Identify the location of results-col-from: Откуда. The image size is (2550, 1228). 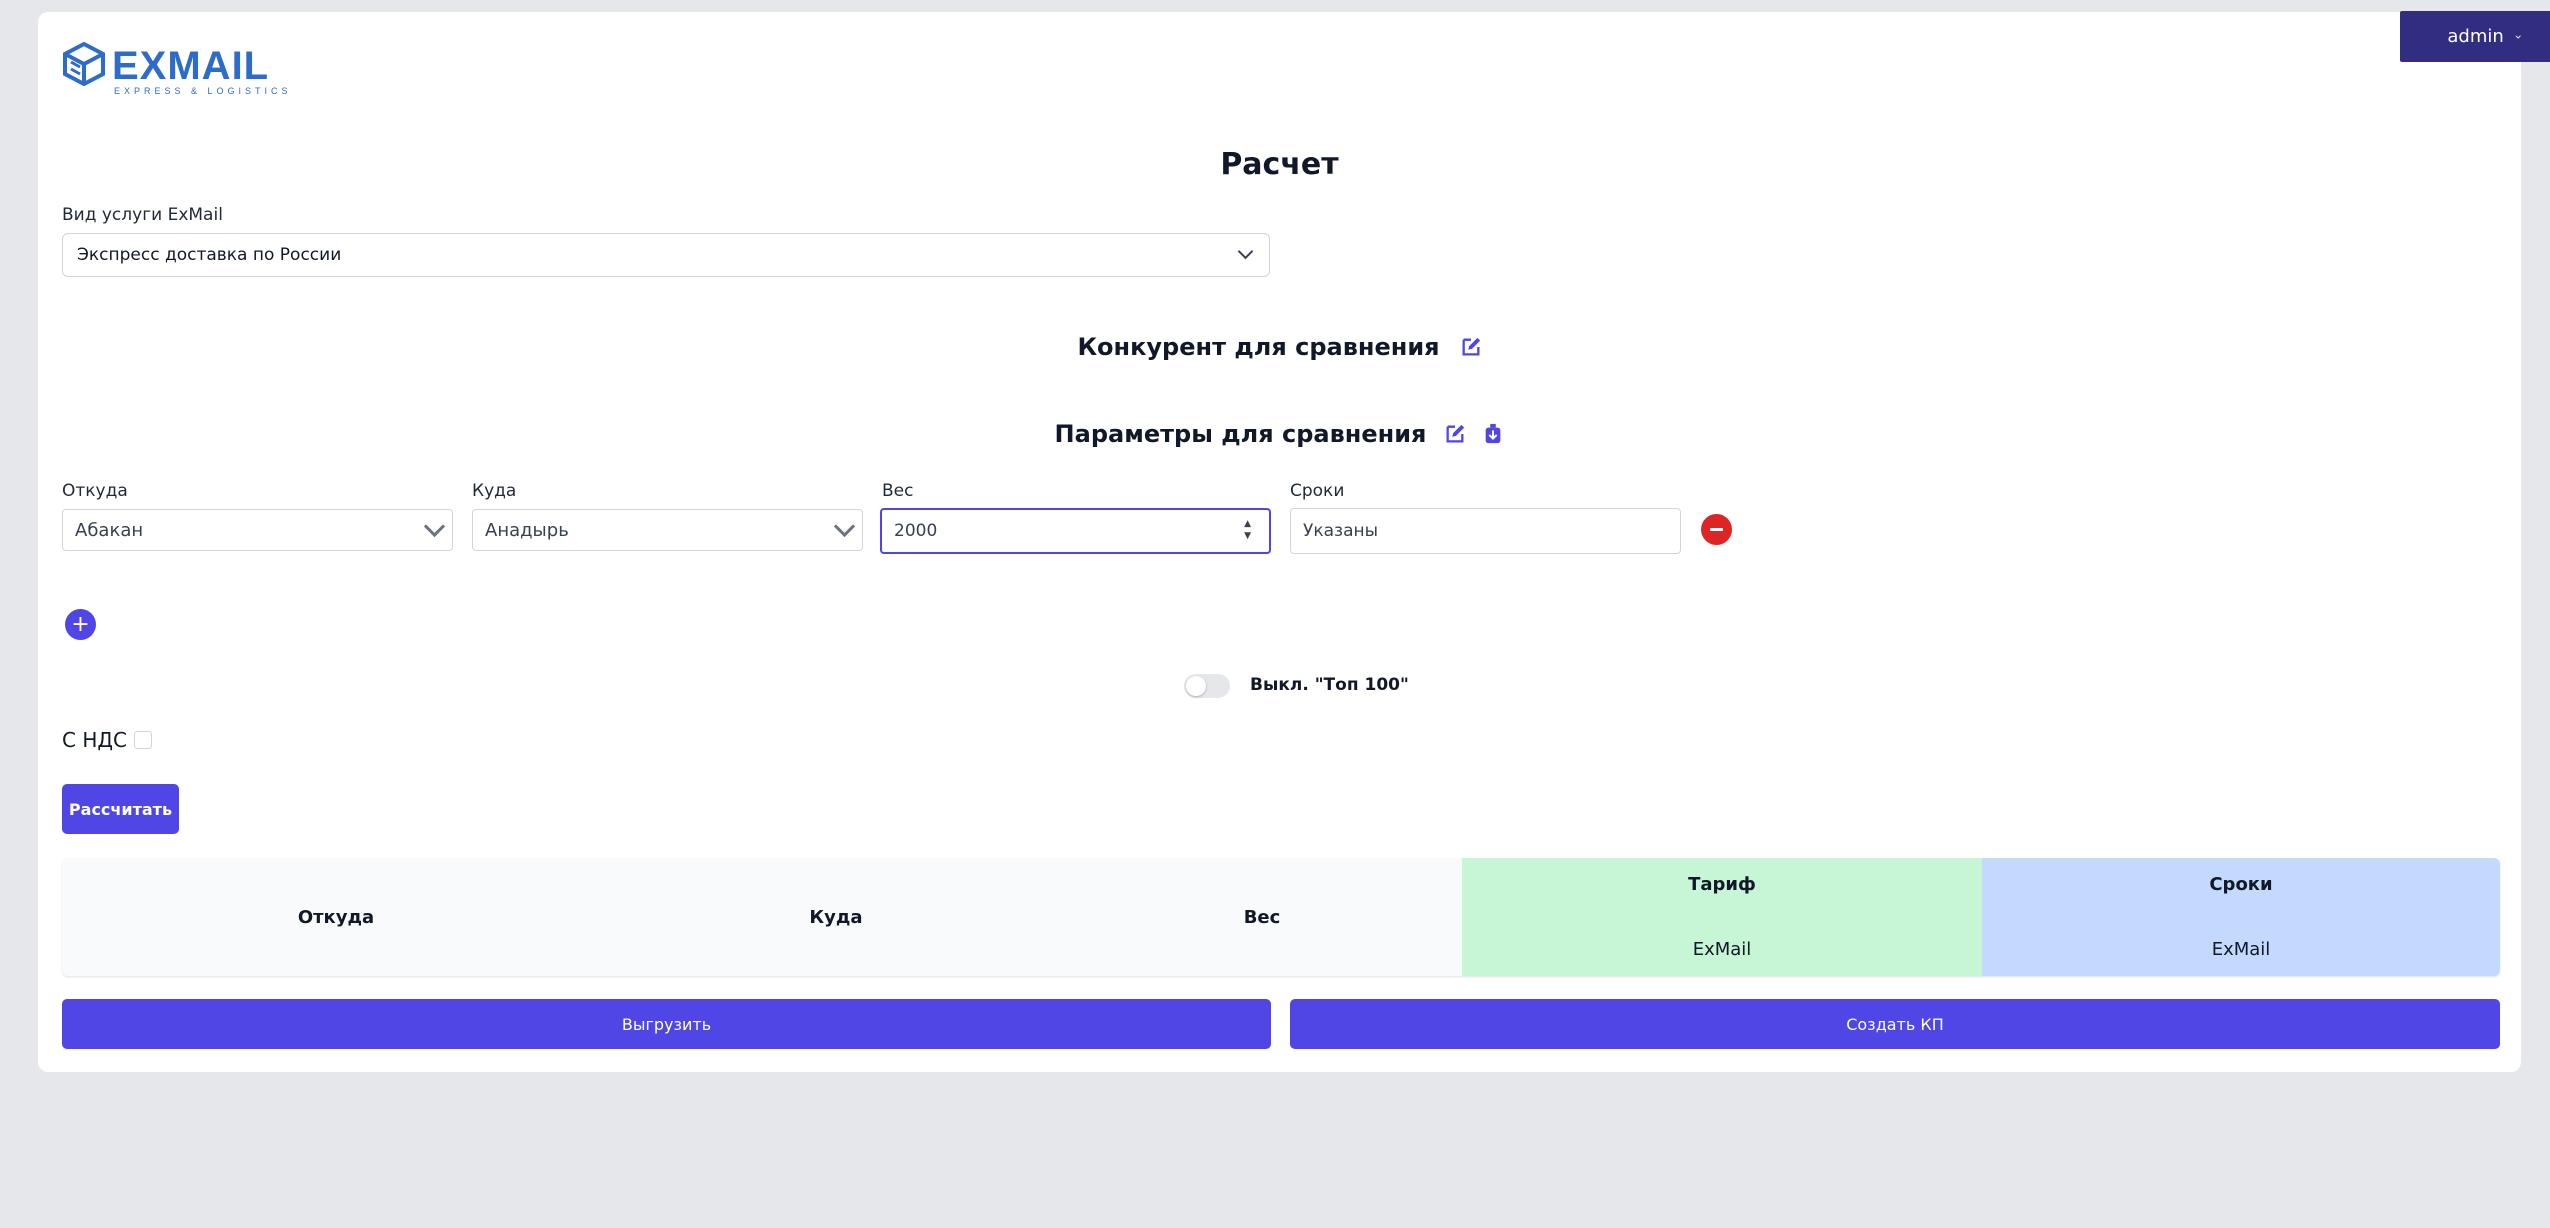
(336, 917).